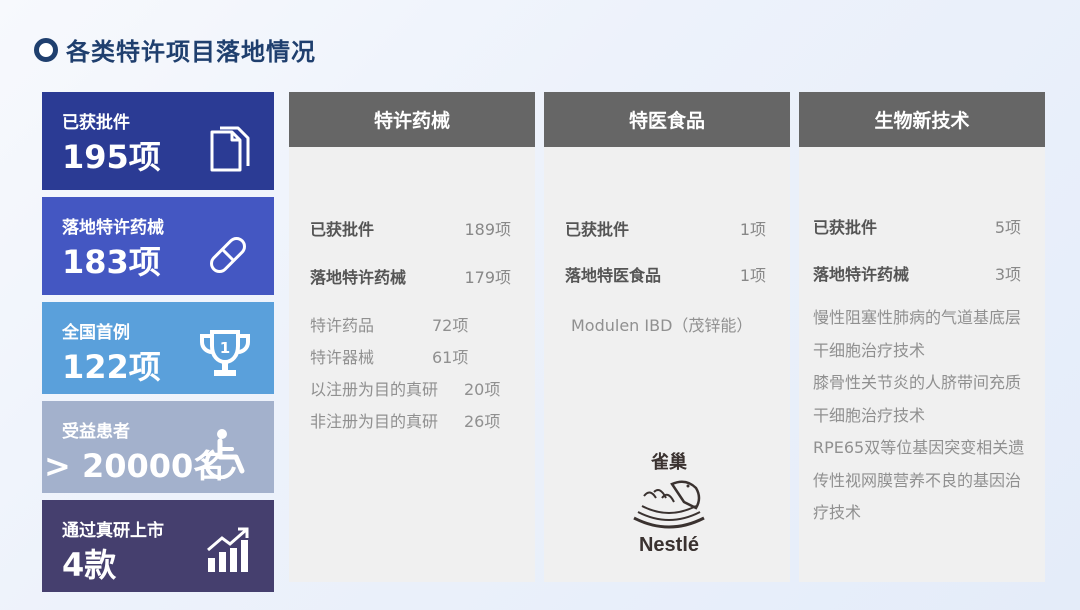  I want to click on nest-birds-icon, so click(669, 504).